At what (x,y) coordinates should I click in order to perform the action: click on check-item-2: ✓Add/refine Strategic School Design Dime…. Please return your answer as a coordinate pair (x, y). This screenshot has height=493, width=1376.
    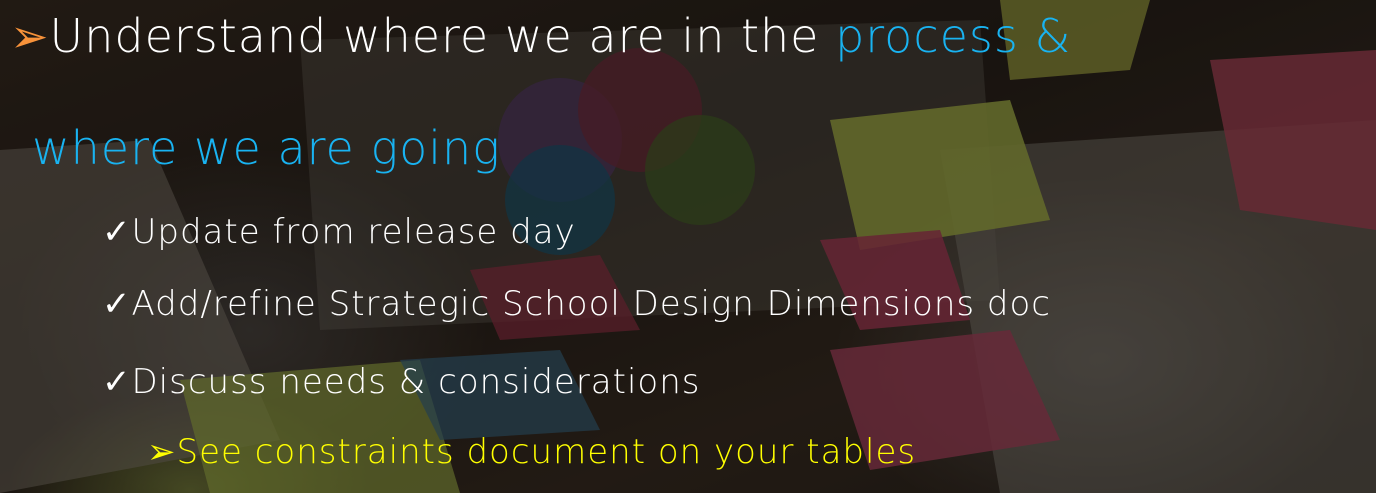
    Looking at the image, I should click on (576, 304).